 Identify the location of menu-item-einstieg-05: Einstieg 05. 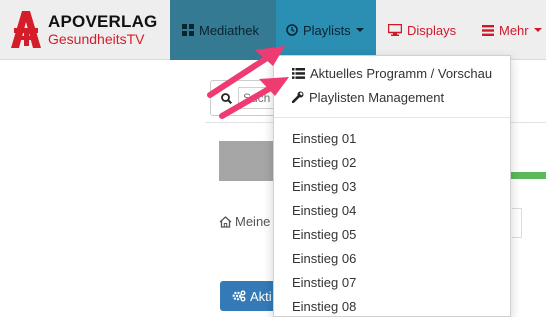
(392, 234).